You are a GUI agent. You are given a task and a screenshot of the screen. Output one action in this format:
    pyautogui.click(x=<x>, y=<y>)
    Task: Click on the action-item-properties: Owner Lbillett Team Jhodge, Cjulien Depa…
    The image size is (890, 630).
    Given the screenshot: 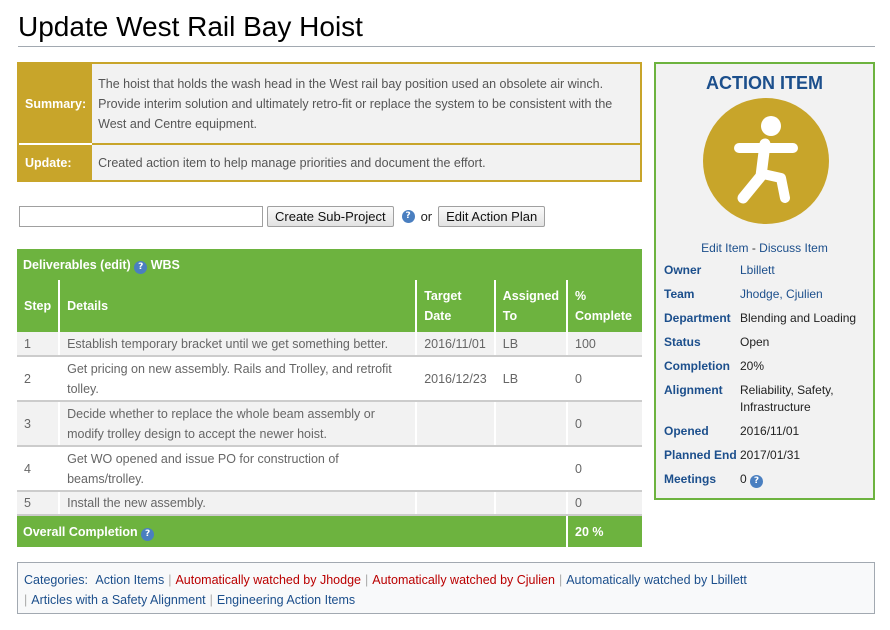 What is the action you would take?
    pyautogui.click(x=767, y=378)
    